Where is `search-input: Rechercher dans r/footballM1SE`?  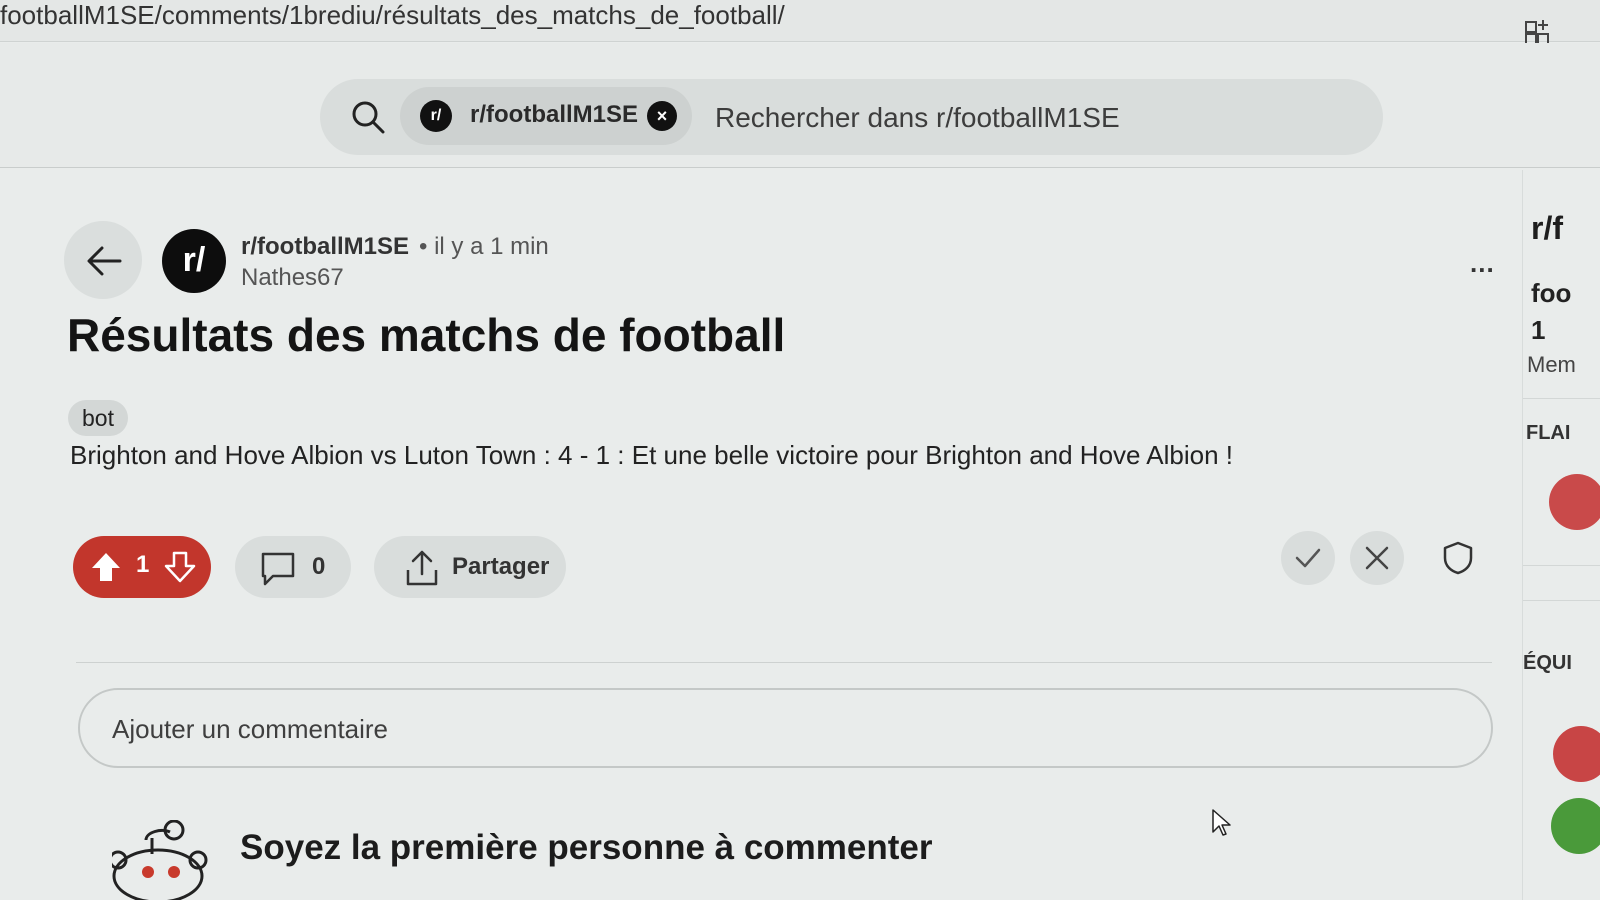
search-input: Rechercher dans r/footballM1SE is located at coordinates (917, 118).